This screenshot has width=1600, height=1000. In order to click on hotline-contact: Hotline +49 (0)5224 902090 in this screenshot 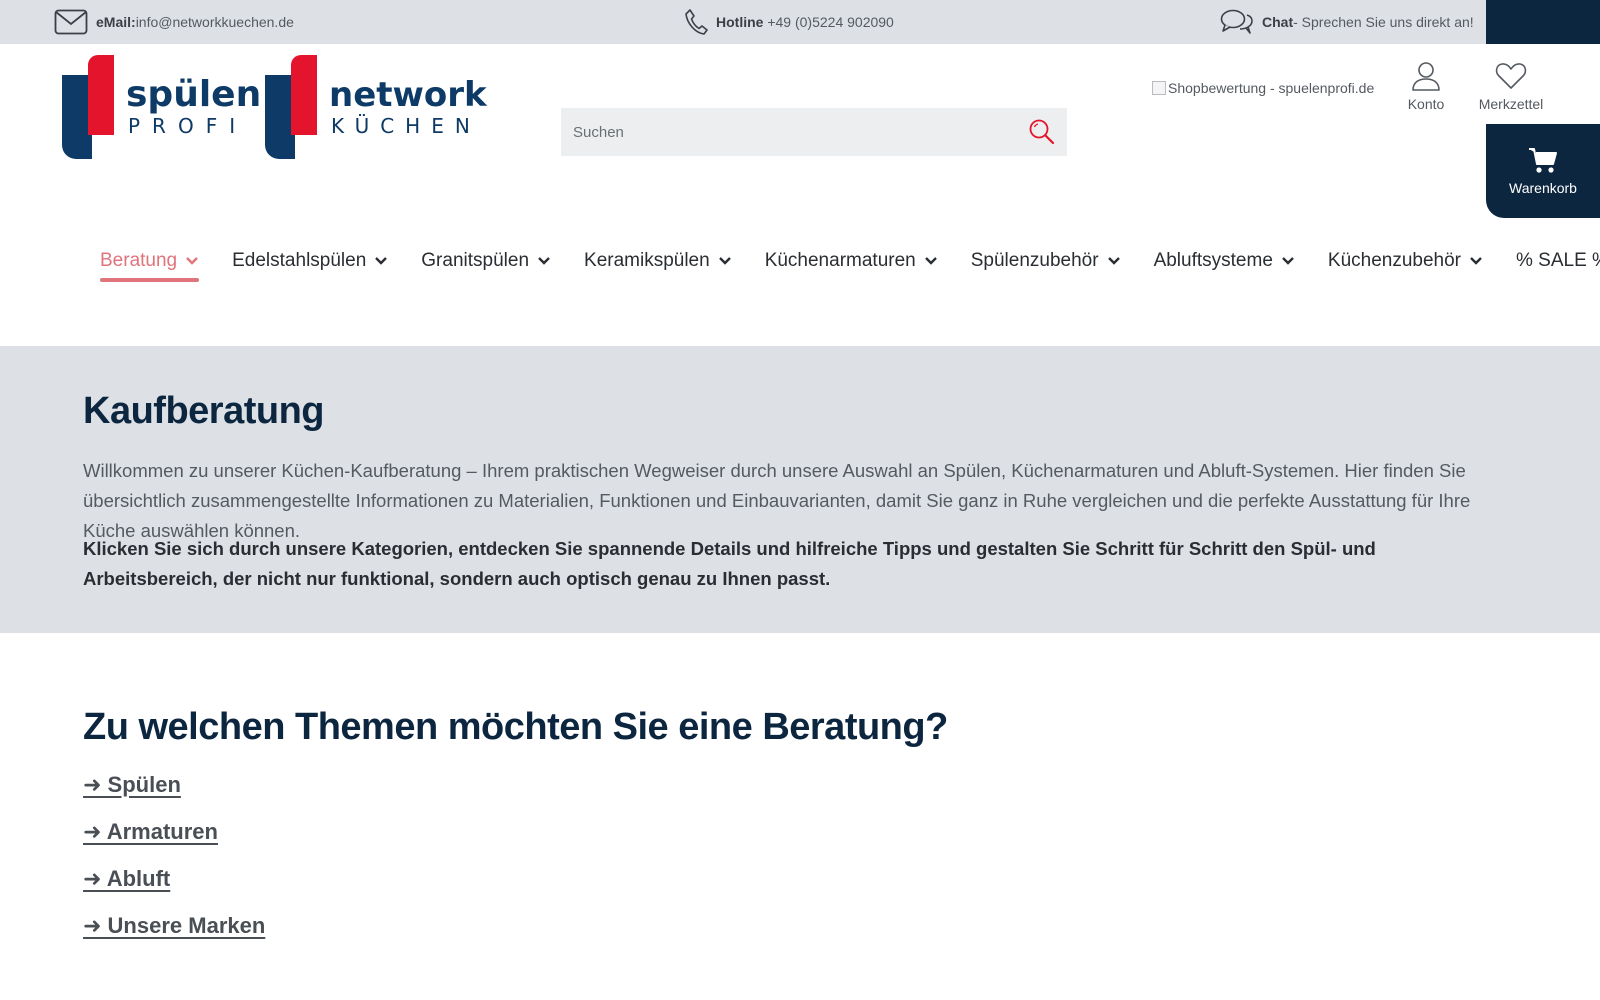, I will do `click(789, 22)`.